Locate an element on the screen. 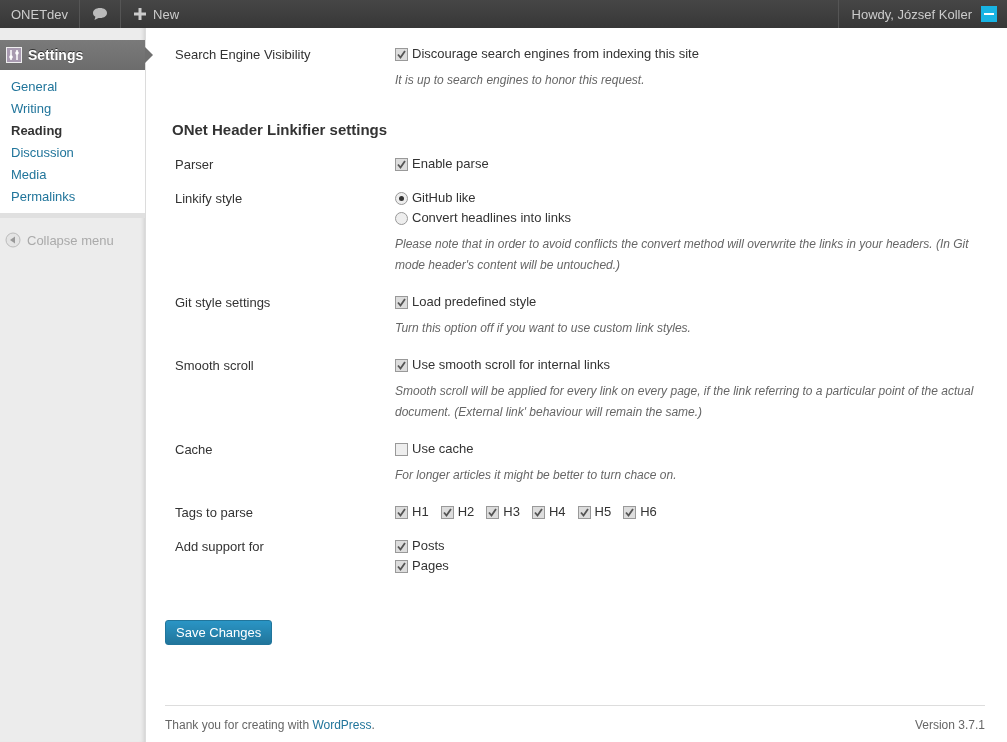  current-pointer-icon is located at coordinates (149, 55).